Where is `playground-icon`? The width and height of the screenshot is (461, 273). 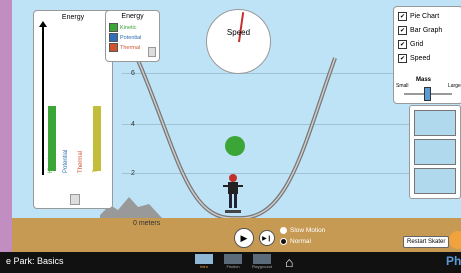
playground-icon is located at coordinates (262, 259).